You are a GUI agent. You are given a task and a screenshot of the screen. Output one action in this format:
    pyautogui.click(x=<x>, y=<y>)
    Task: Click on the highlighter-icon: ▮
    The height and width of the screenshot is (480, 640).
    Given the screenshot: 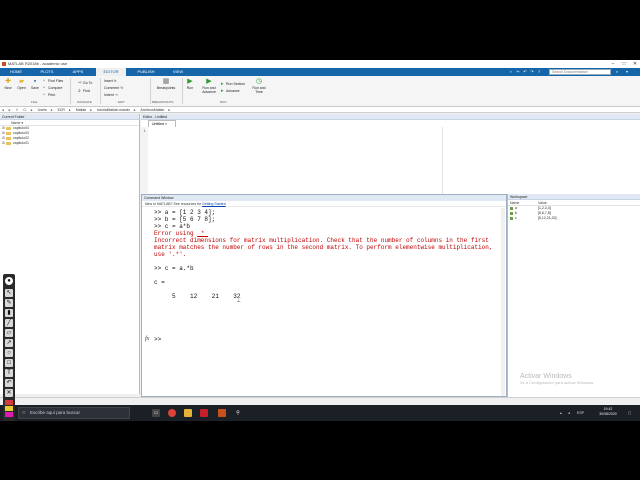 What is the action you would take?
    pyautogui.click(x=9, y=313)
    